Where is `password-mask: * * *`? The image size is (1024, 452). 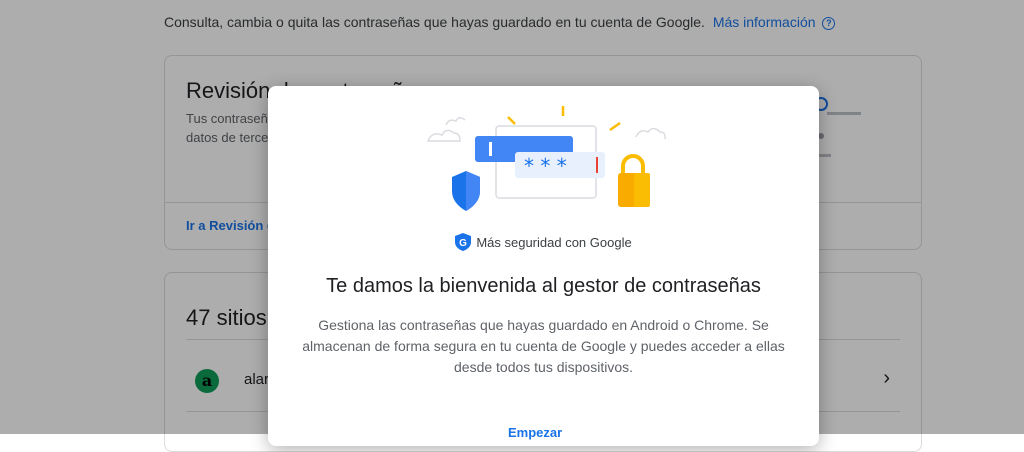
password-mask: * * * is located at coordinates (545, 166).